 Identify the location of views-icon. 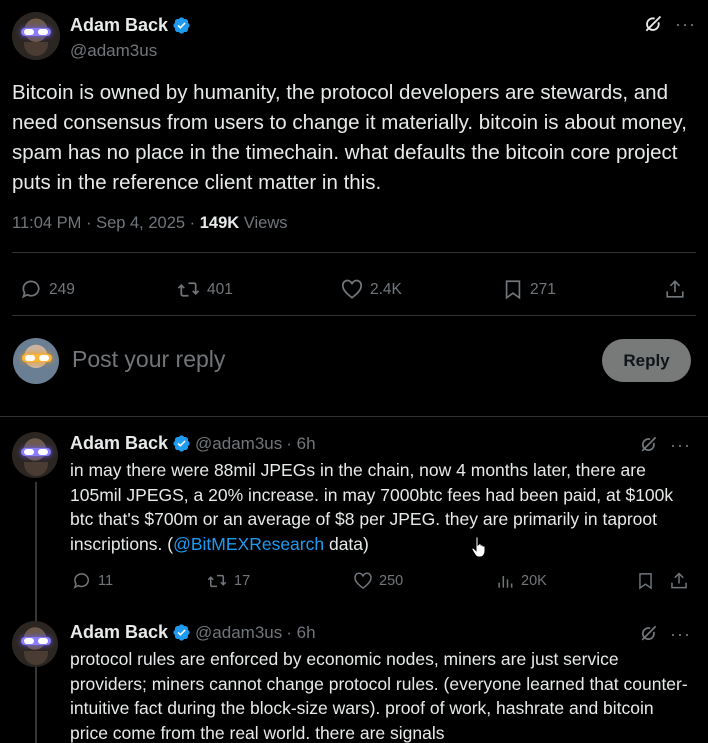
(505, 582).